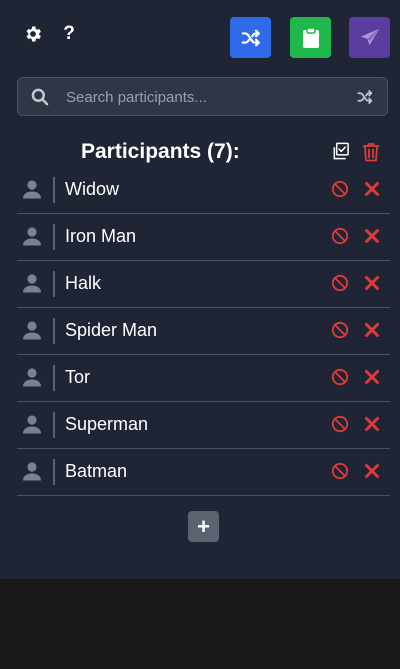 Image resolution: width=400 pixels, height=669 pixels. I want to click on list-item: Widow, so click(203, 190).